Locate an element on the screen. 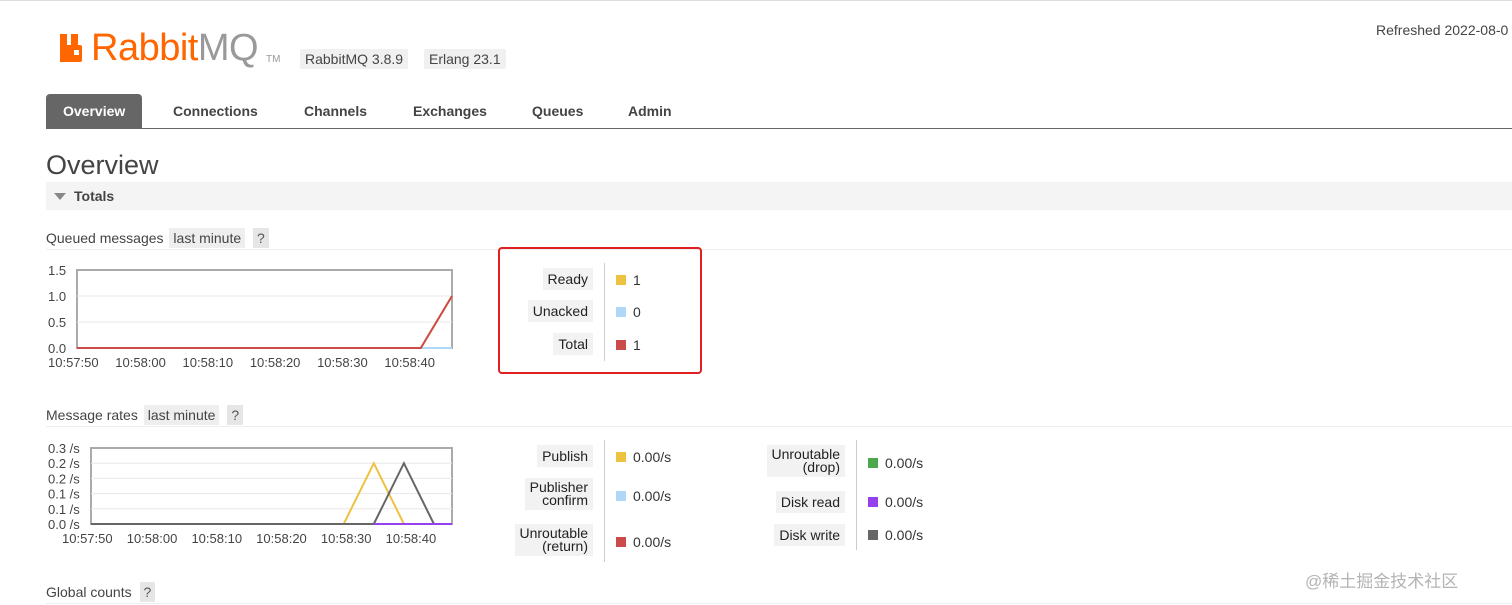  legend-unroutable-drop: Unroutable (drop) is located at coordinates (801, 461).